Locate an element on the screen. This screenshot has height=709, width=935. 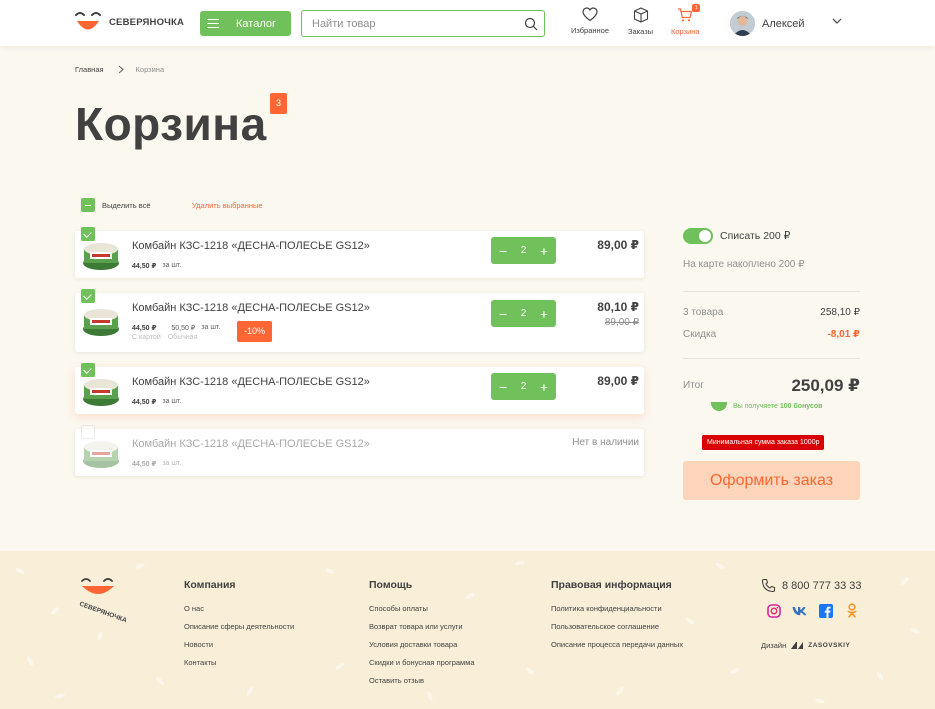
nav-orders-label: Заказы is located at coordinates (641, 31).